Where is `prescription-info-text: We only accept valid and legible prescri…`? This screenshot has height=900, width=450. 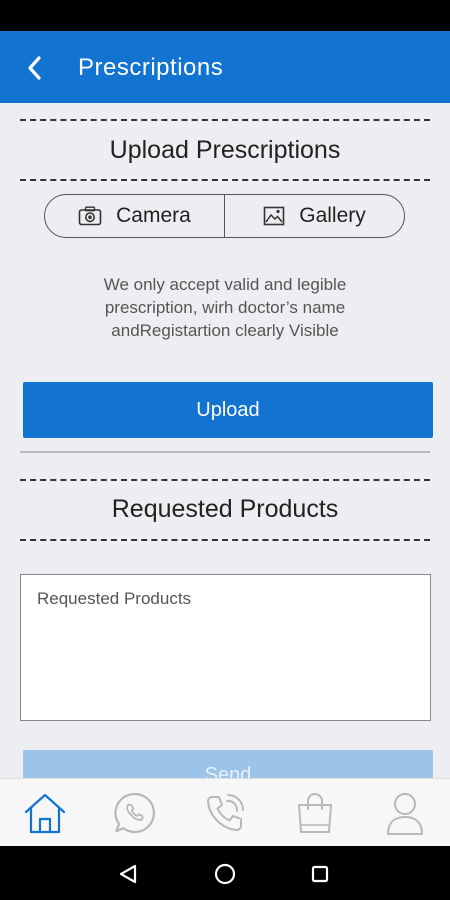
prescription-info-text: We only accept valid and legible prescri… is located at coordinates (225, 307).